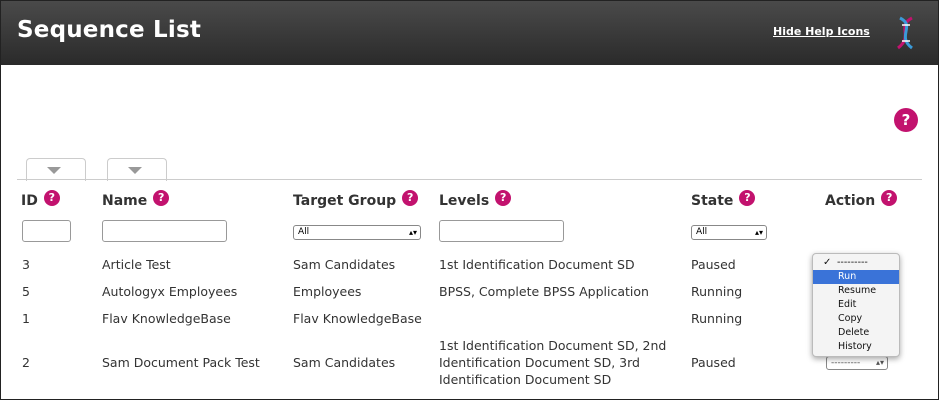 This screenshot has width=939, height=400. What do you see at coordinates (170, 291) in the screenshot?
I see `cell-name: Autologyx Employees` at bounding box center [170, 291].